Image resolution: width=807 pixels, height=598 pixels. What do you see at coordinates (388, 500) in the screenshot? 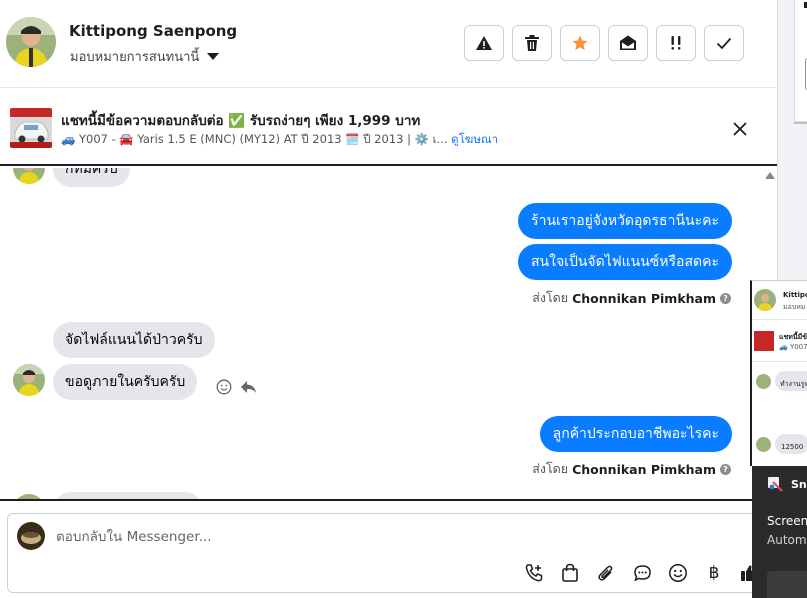
I see `thread-divider` at bounding box center [388, 500].